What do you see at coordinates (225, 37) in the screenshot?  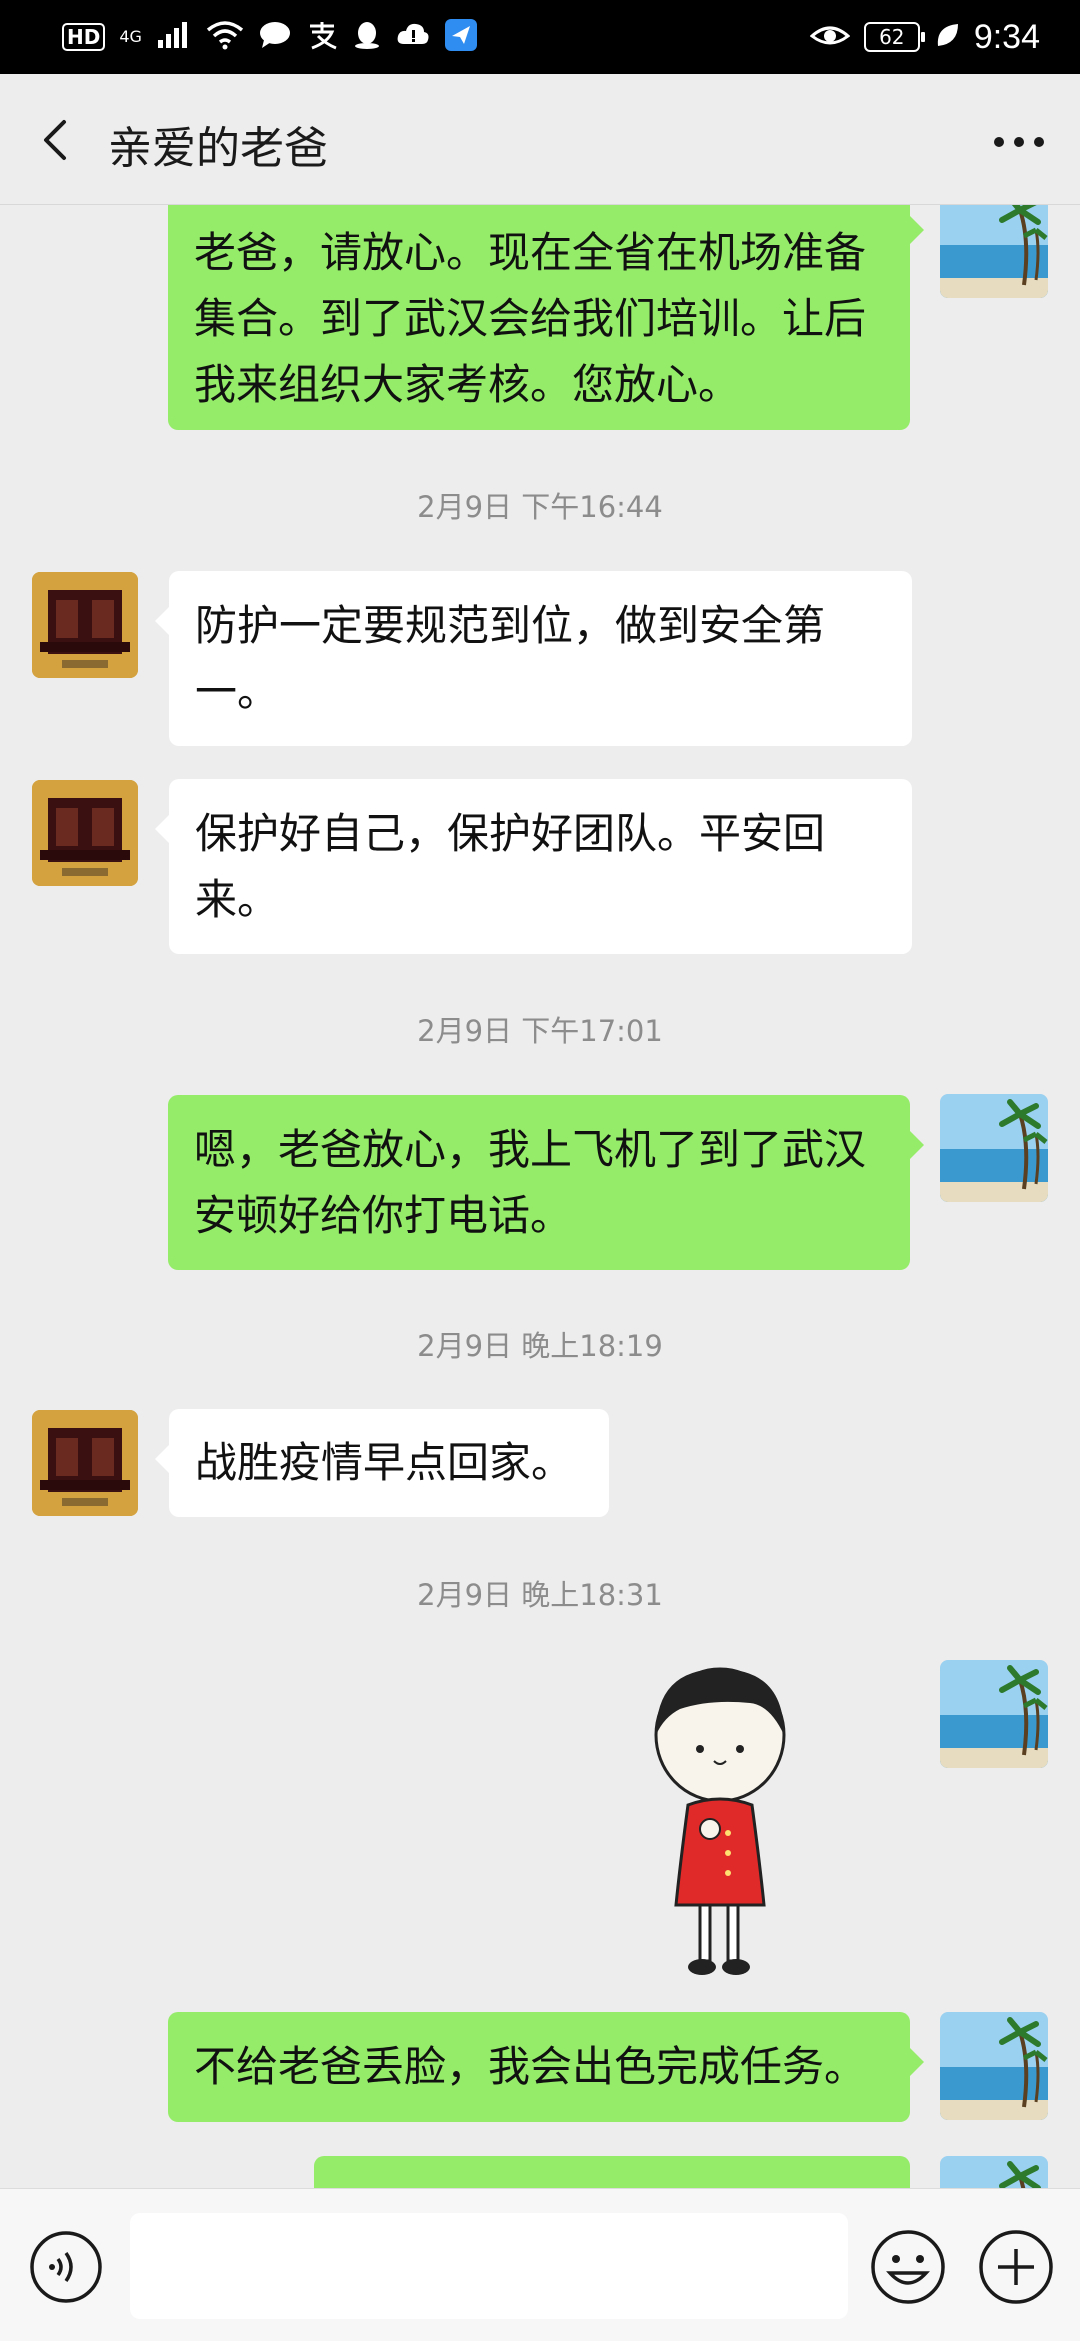 I see `wifi-icon` at bounding box center [225, 37].